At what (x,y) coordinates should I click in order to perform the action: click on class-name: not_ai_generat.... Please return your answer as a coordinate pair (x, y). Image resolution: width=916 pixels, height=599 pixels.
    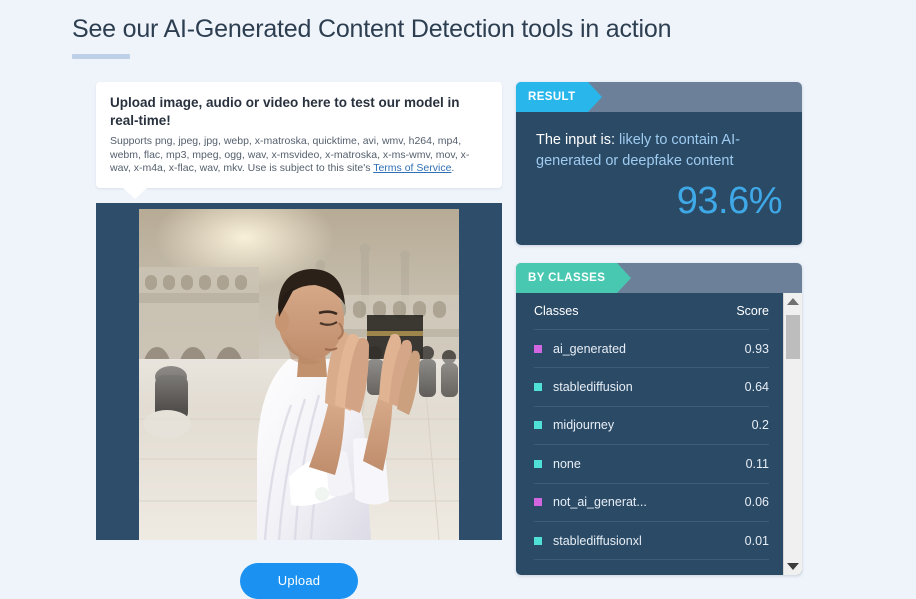
    Looking at the image, I should click on (600, 502).